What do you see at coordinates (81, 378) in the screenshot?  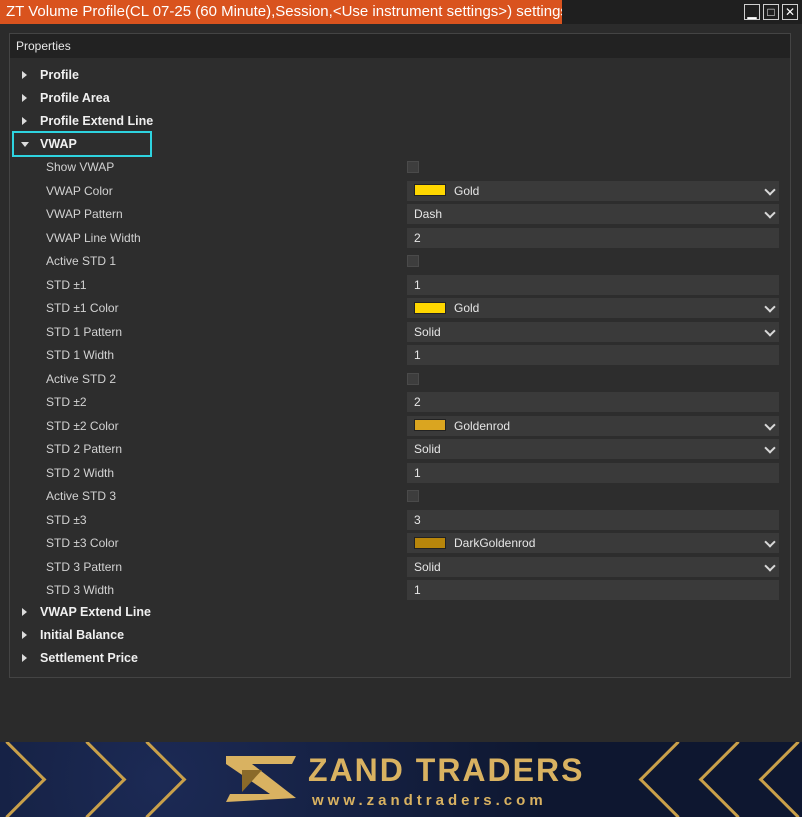 I see `property-label: Active STD 2` at bounding box center [81, 378].